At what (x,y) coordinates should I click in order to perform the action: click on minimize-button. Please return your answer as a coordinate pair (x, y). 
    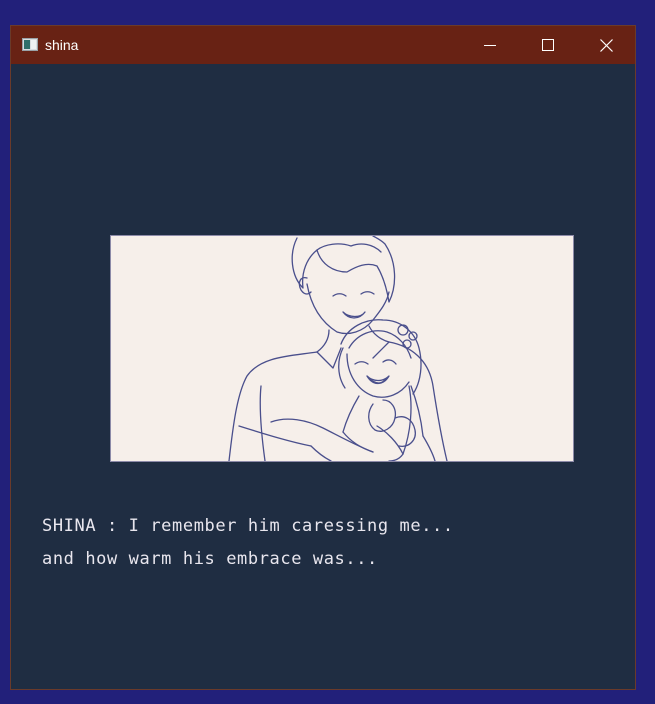
    Looking at the image, I should click on (490, 45).